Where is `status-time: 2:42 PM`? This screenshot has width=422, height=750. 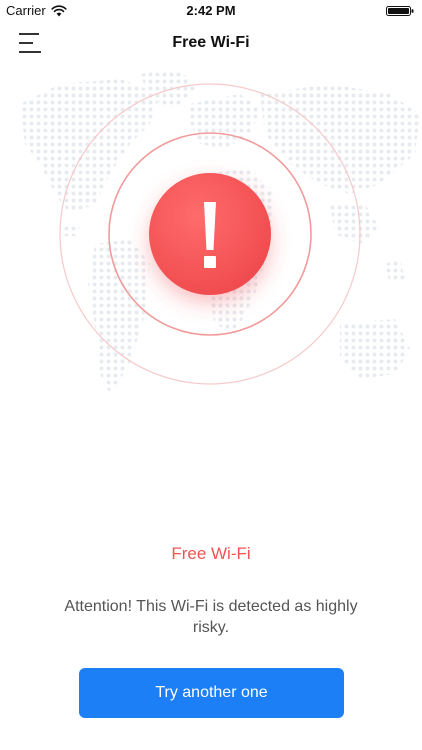
status-time: 2:42 PM is located at coordinates (211, 10).